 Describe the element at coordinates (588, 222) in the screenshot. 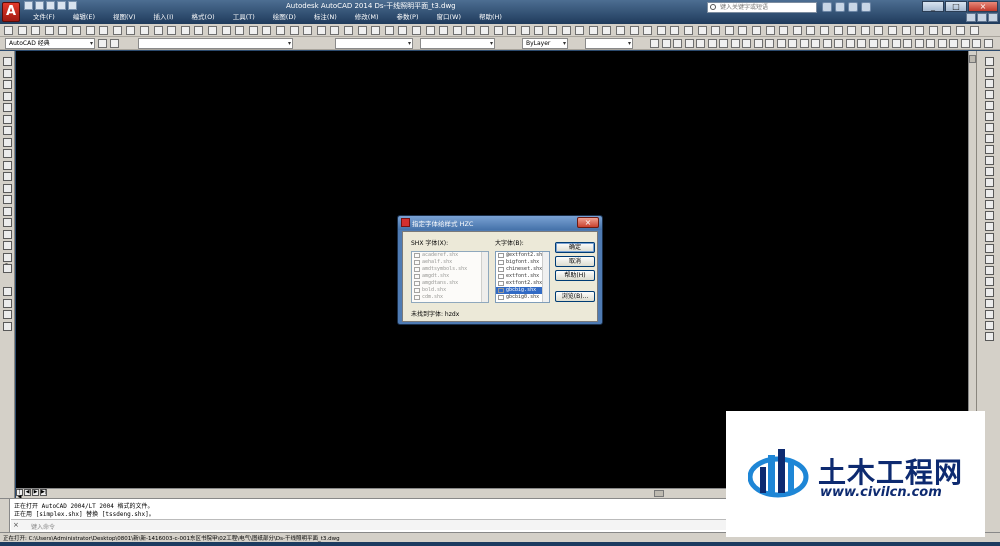

I see `dialog-close-button: ×` at that location.